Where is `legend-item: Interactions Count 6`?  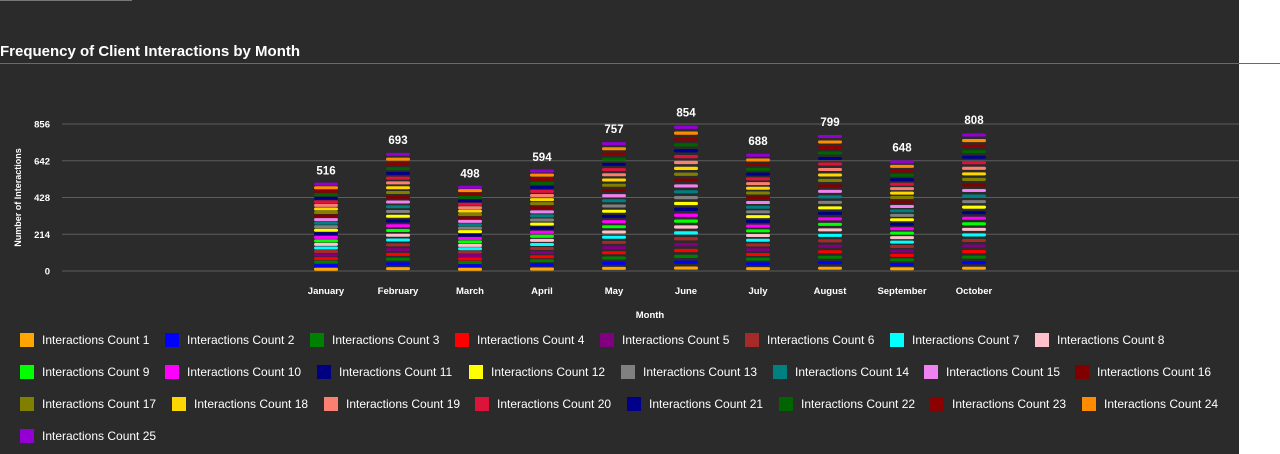
legend-item: Interactions Count 6 is located at coordinates (809, 340).